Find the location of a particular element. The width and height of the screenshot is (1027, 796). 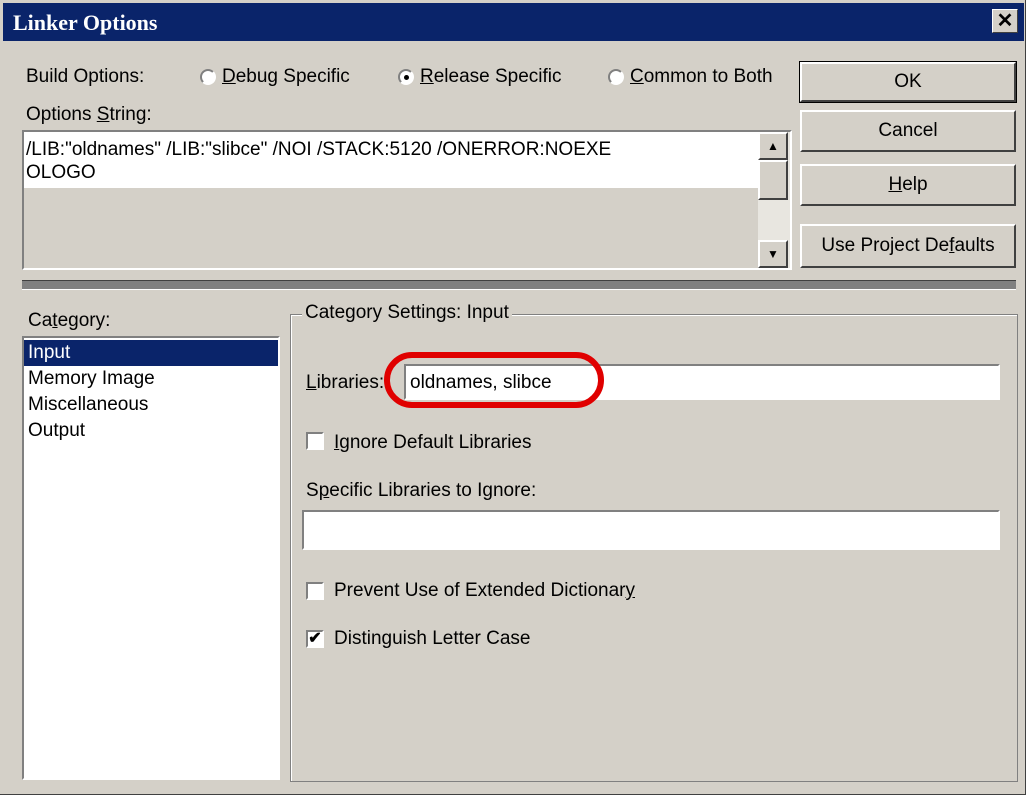

category-item-output: Output is located at coordinates (151, 431).